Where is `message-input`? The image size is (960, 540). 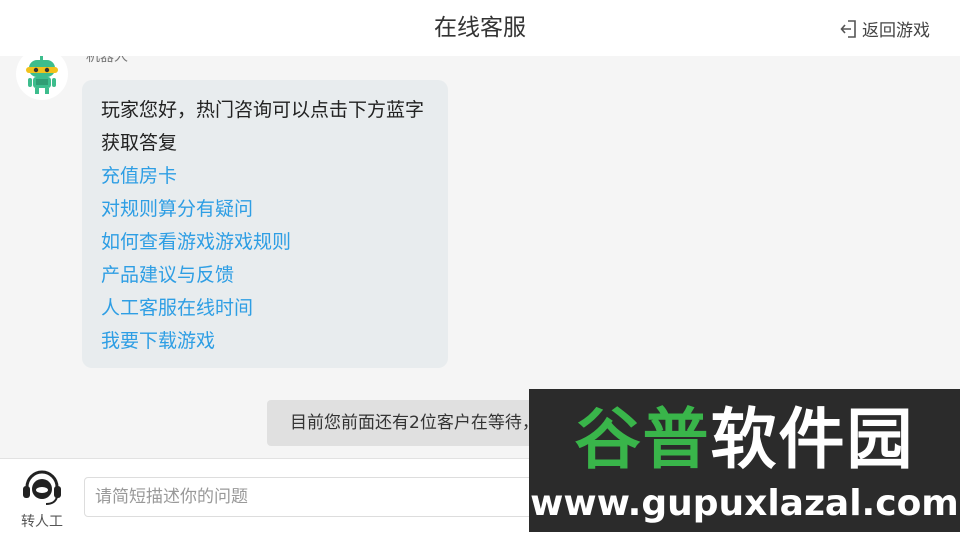 message-input is located at coordinates (344, 497).